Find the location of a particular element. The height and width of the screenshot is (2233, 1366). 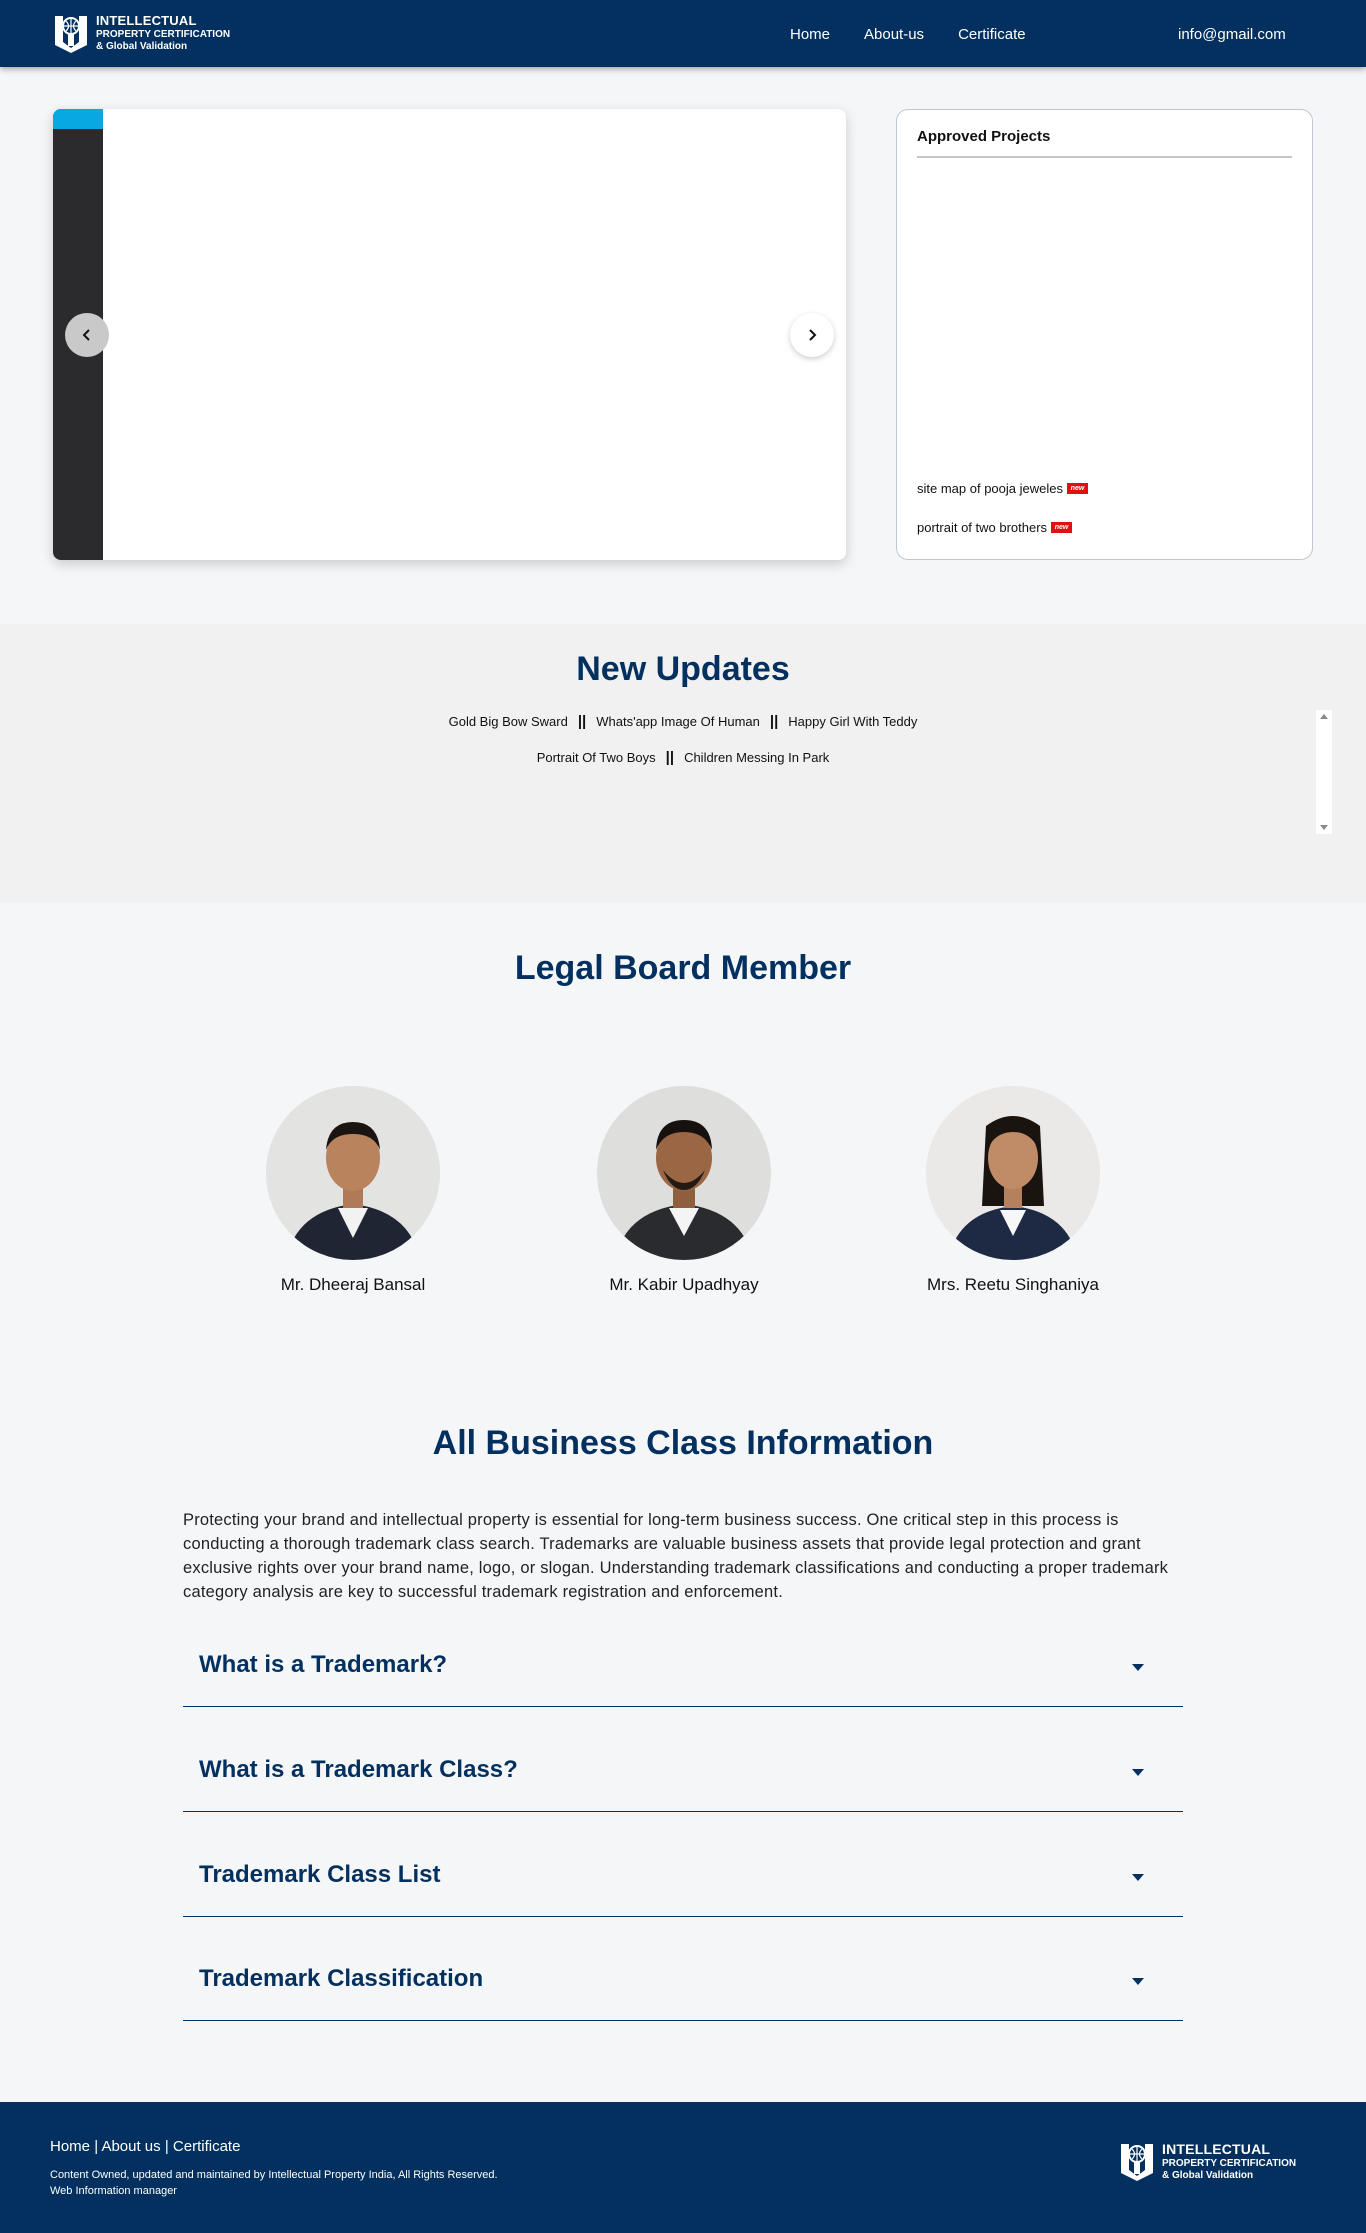

member-name: Mrs. Reetu Singhaniya is located at coordinates (1013, 1284).